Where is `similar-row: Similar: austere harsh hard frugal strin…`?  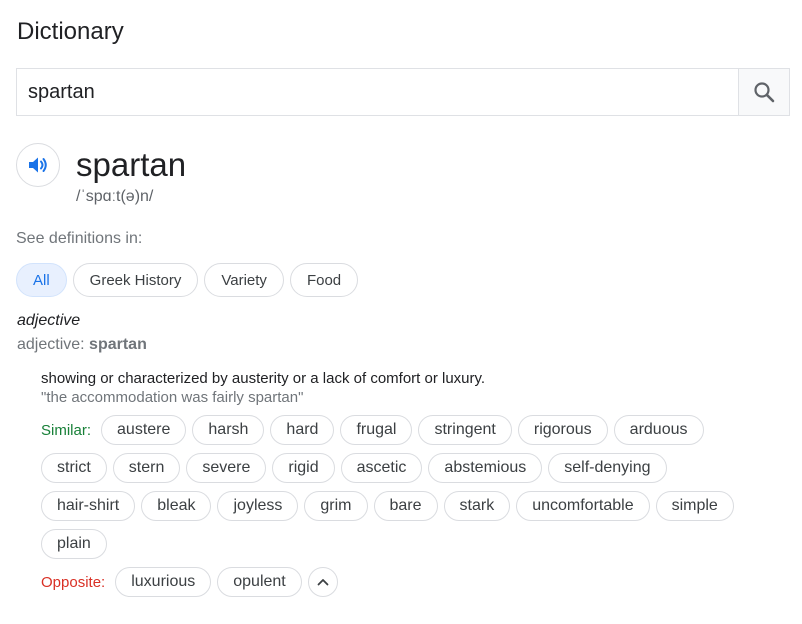
similar-row: Similar: austere harsh hard frugal strin… is located at coordinates (411, 430).